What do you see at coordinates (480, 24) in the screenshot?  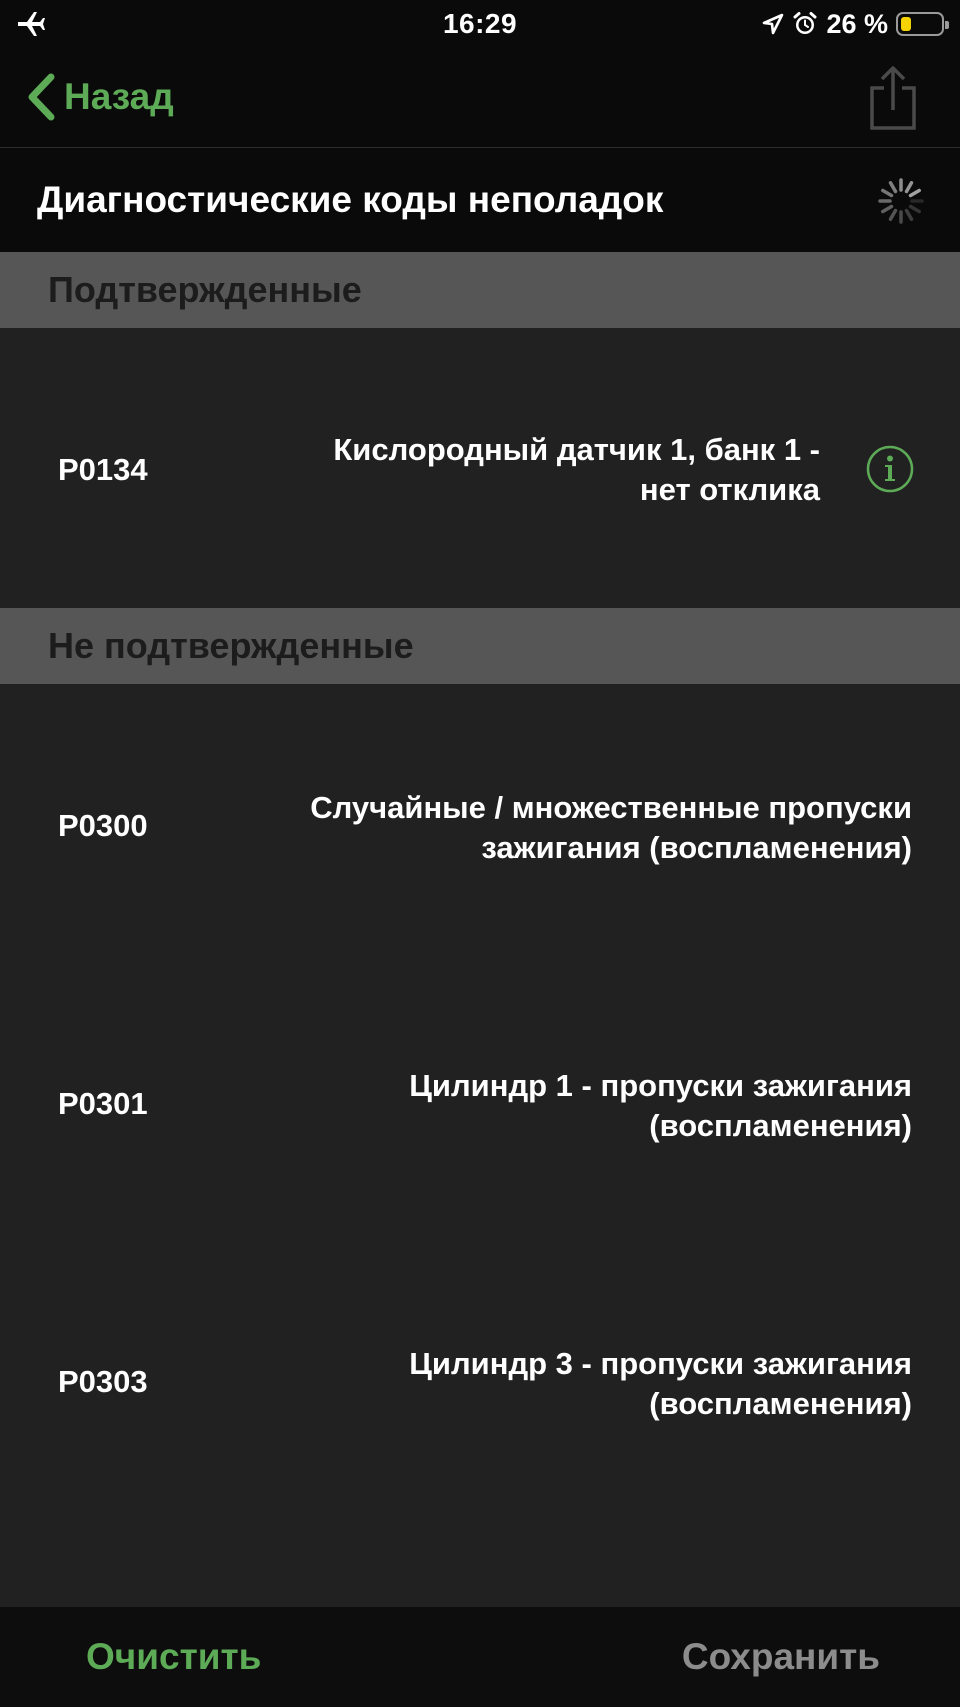 I see `status-bar: 16:29 26 %` at bounding box center [480, 24].